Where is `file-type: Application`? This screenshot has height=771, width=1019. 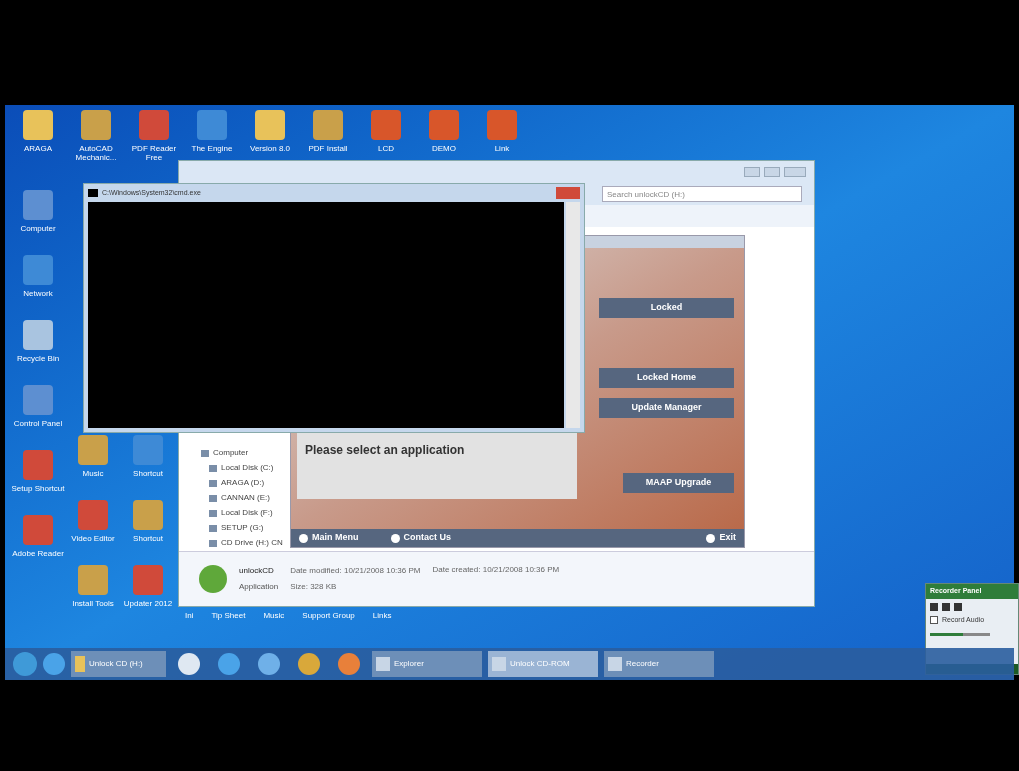 file-type: Application is located at coordinates (259, 587).